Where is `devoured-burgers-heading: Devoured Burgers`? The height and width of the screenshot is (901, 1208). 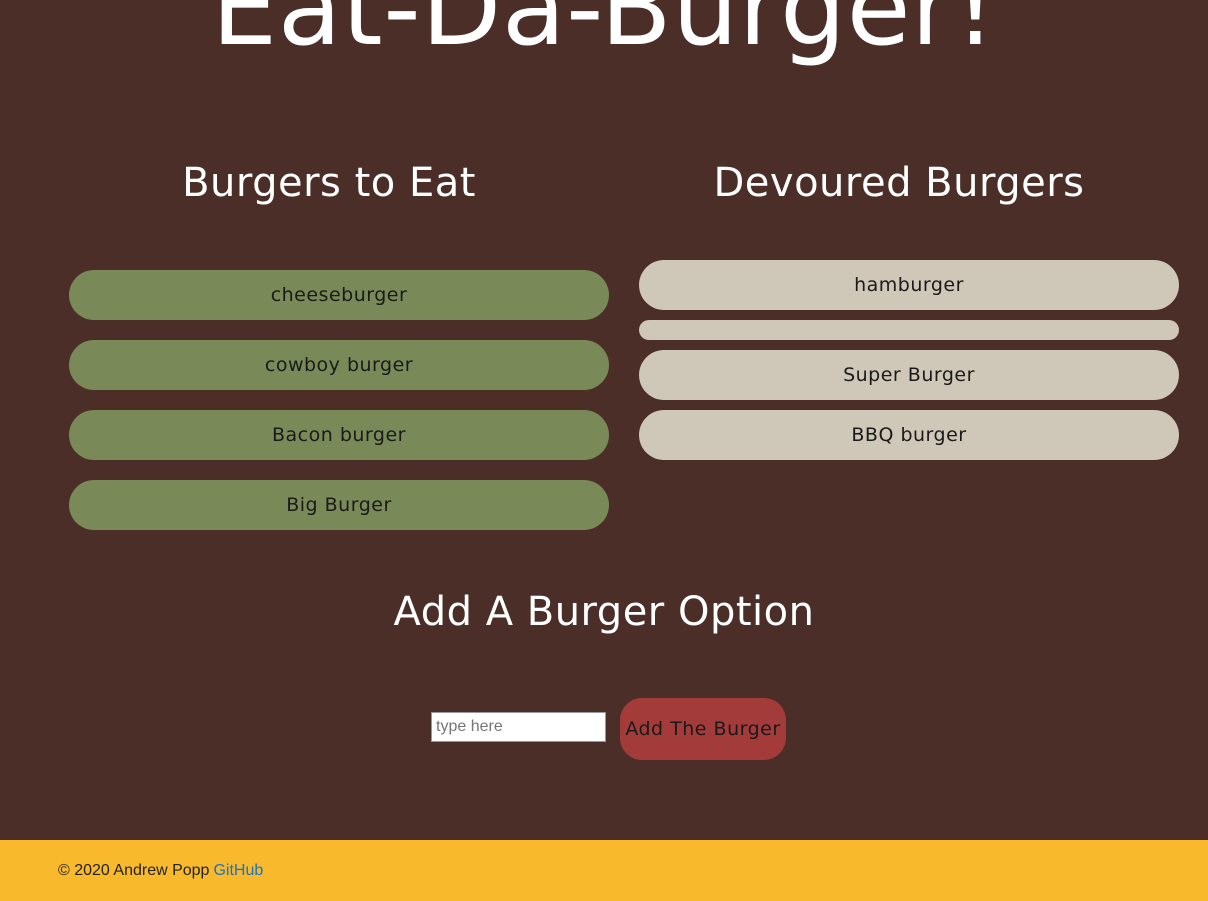 devoured-burgers-heading: Devoured Burgers is located at coordinates (899, 183).